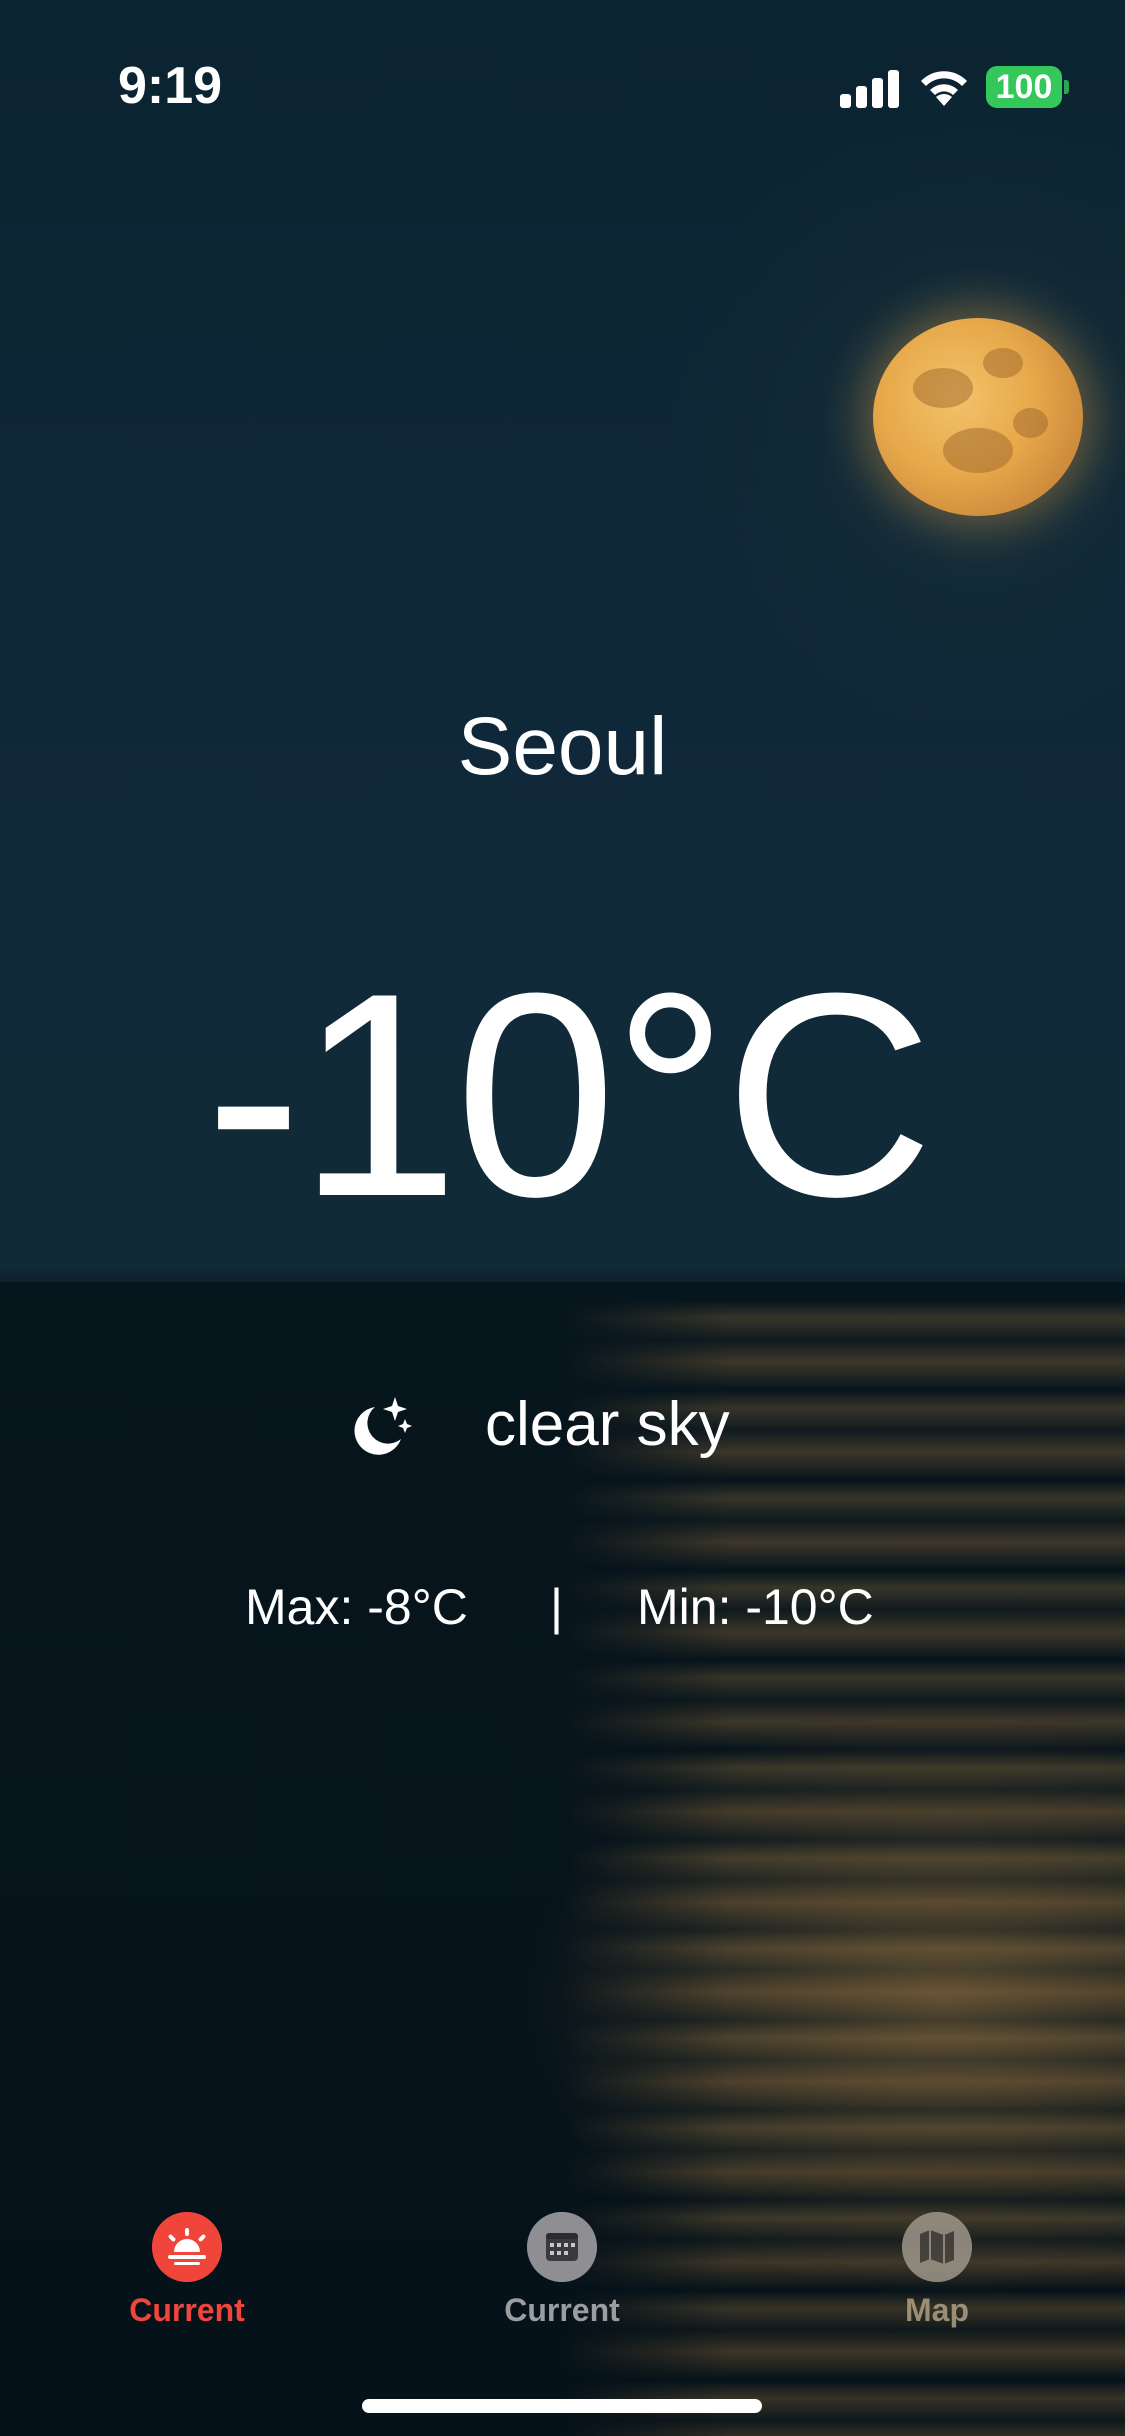 This screenshot has width=1125, height=2436. Describe the element at coordinates (755, 1607) in the screenshot. I see `min-temperature: Min: -10°C` at that location.